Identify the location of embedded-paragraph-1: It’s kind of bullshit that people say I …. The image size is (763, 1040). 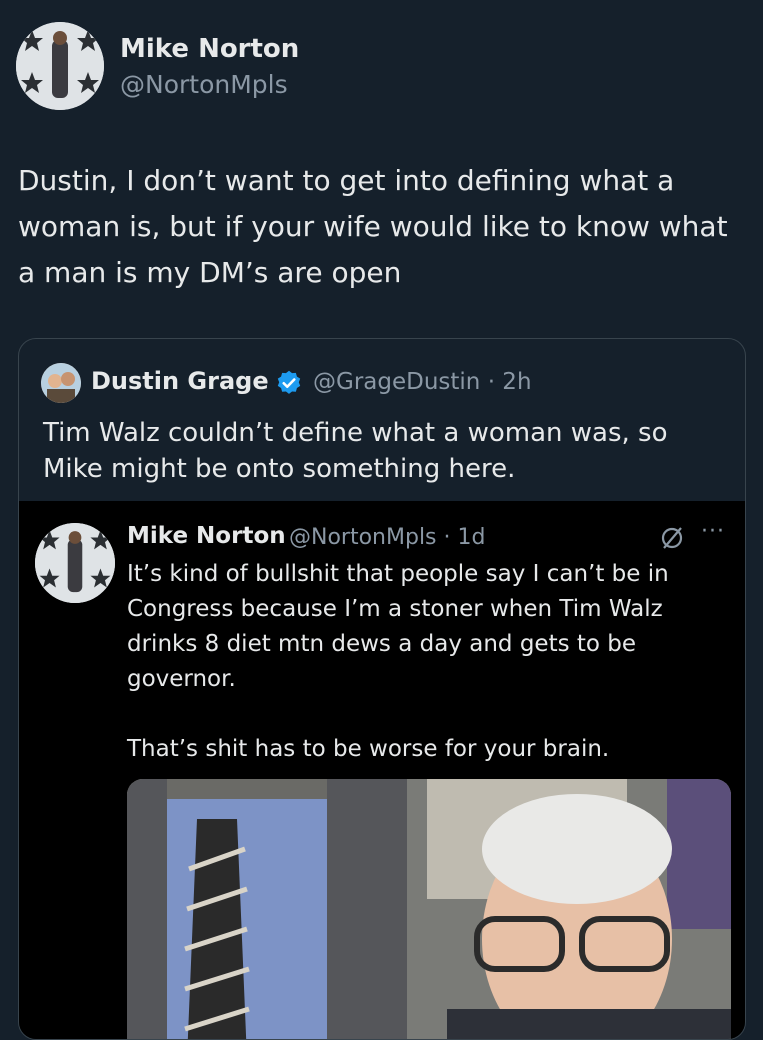
(398, 626).